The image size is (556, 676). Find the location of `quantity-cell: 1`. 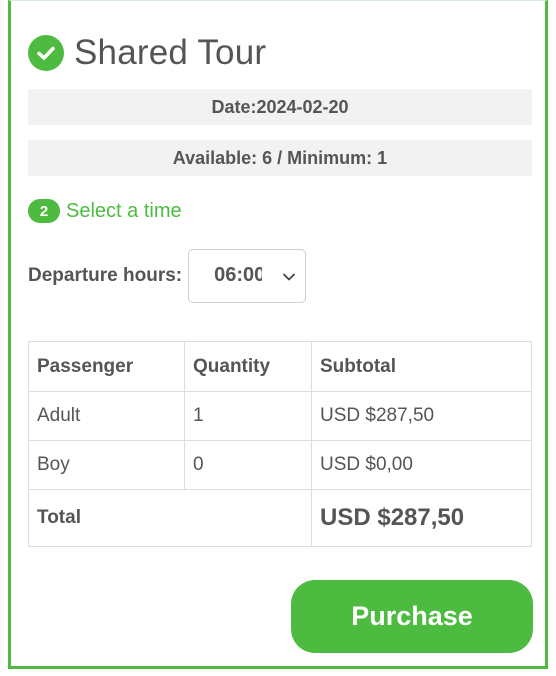

quantity-cell: 1 is located at coordinates (248, 416).